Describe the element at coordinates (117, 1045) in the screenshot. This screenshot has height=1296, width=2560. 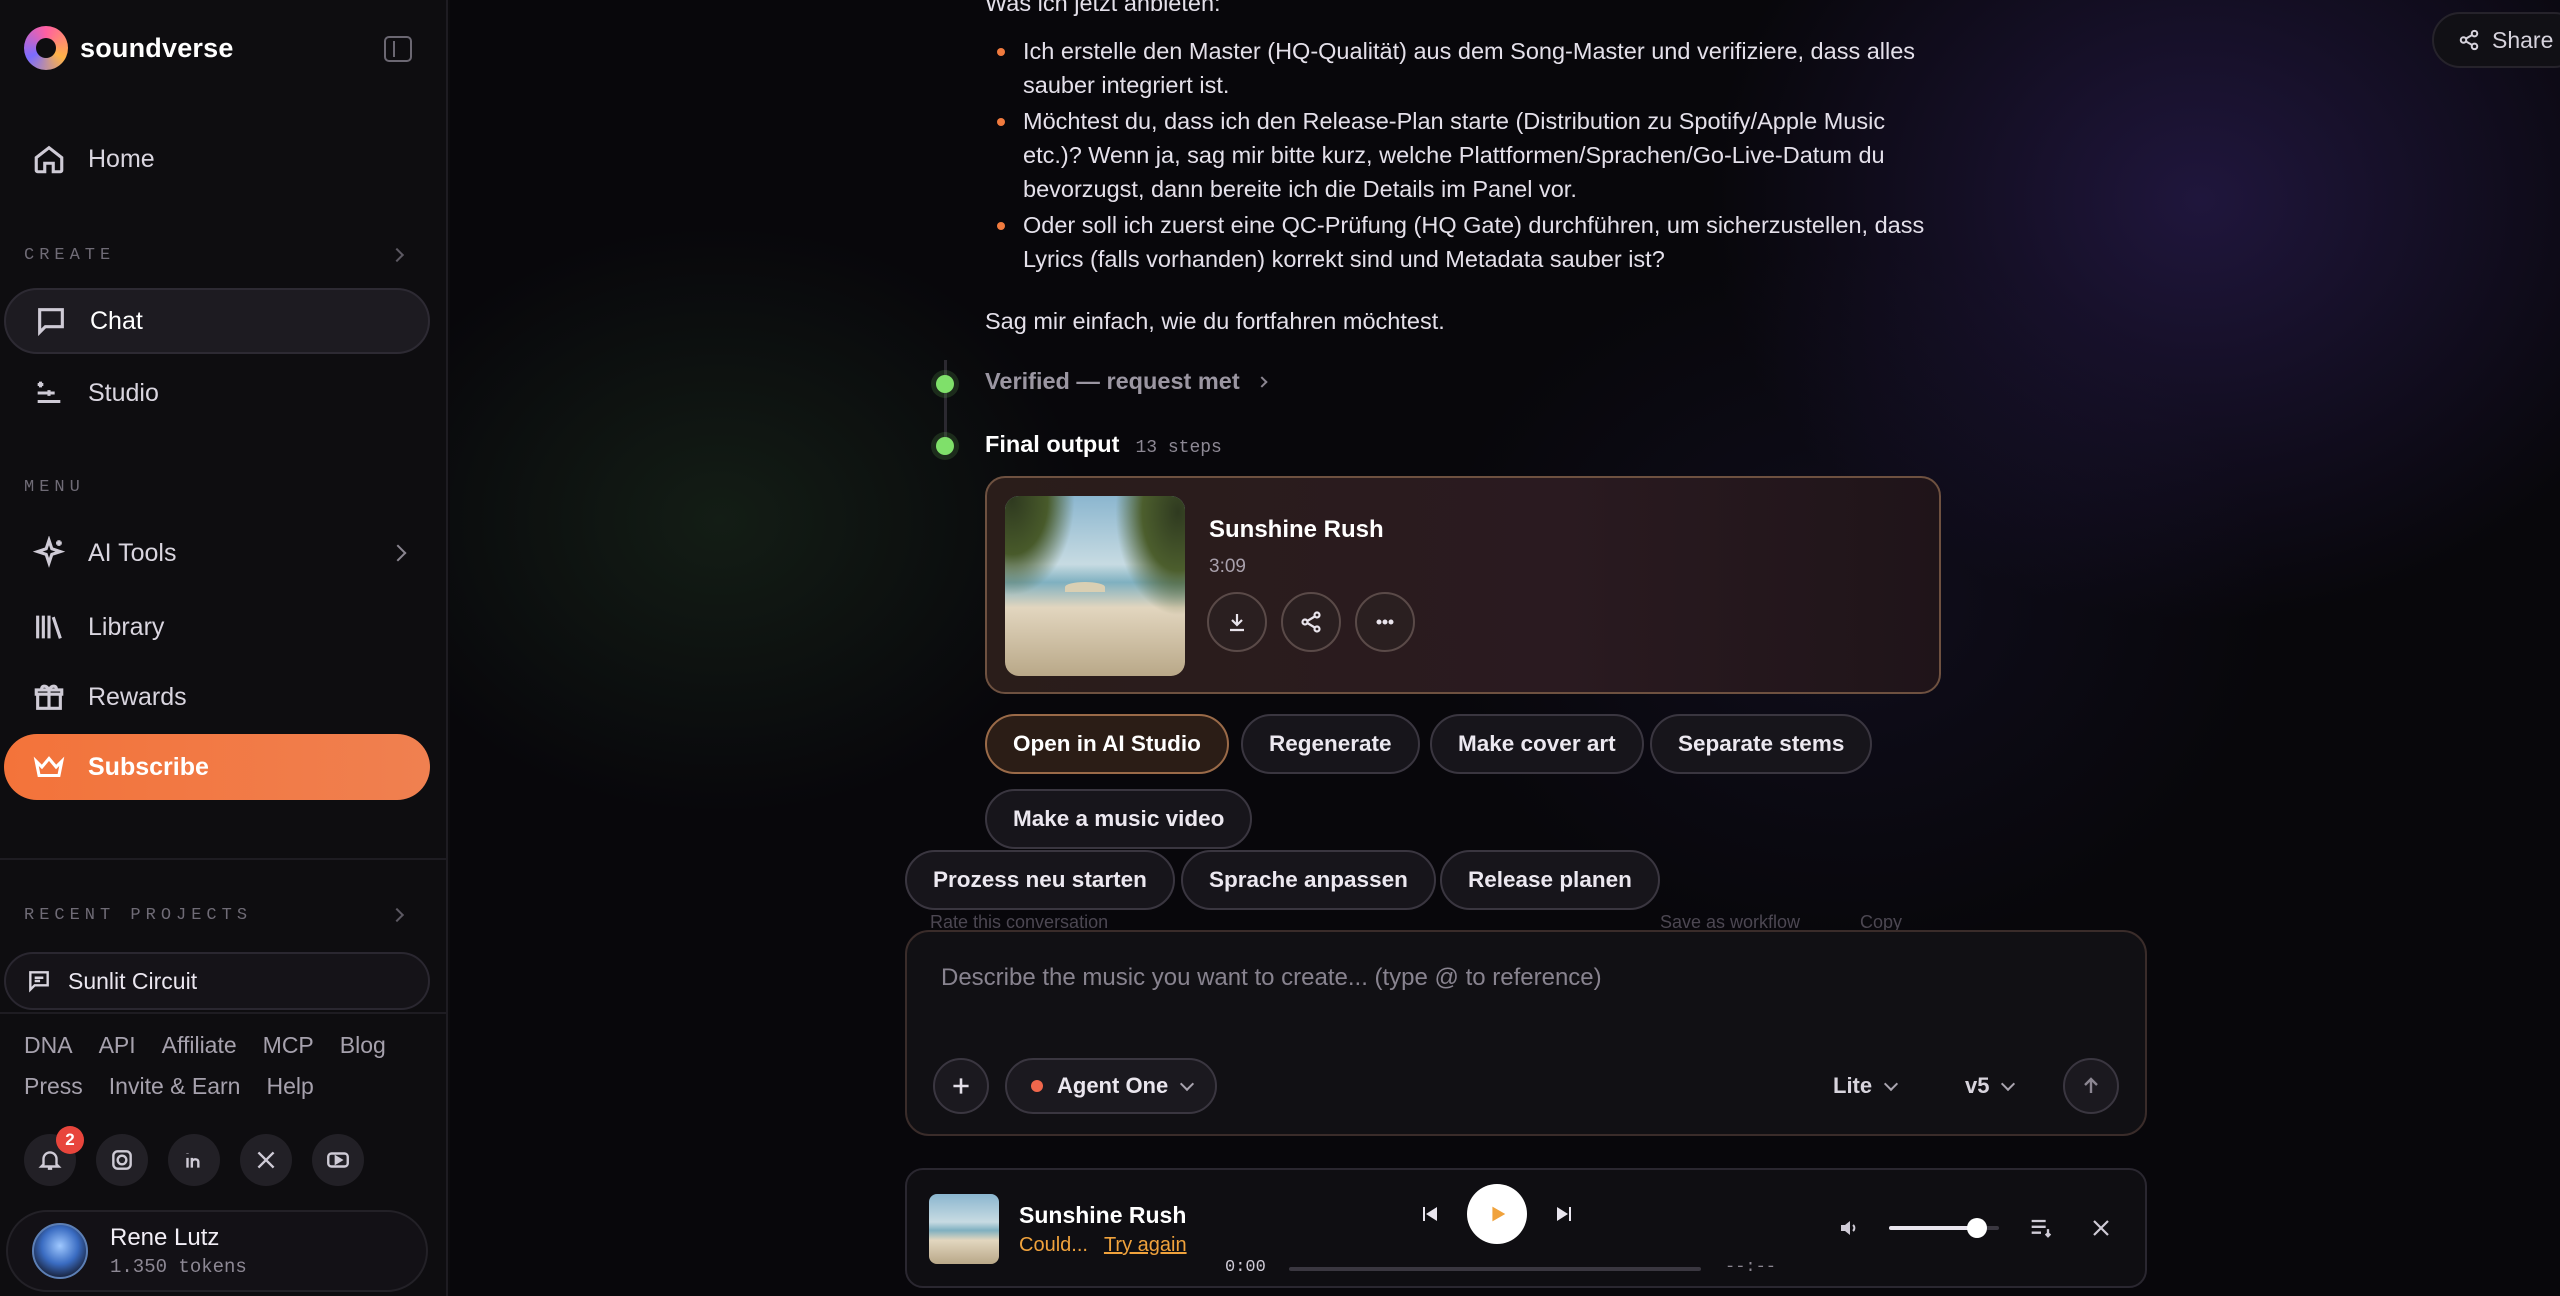
I see `footer-link-api: API` at that location.